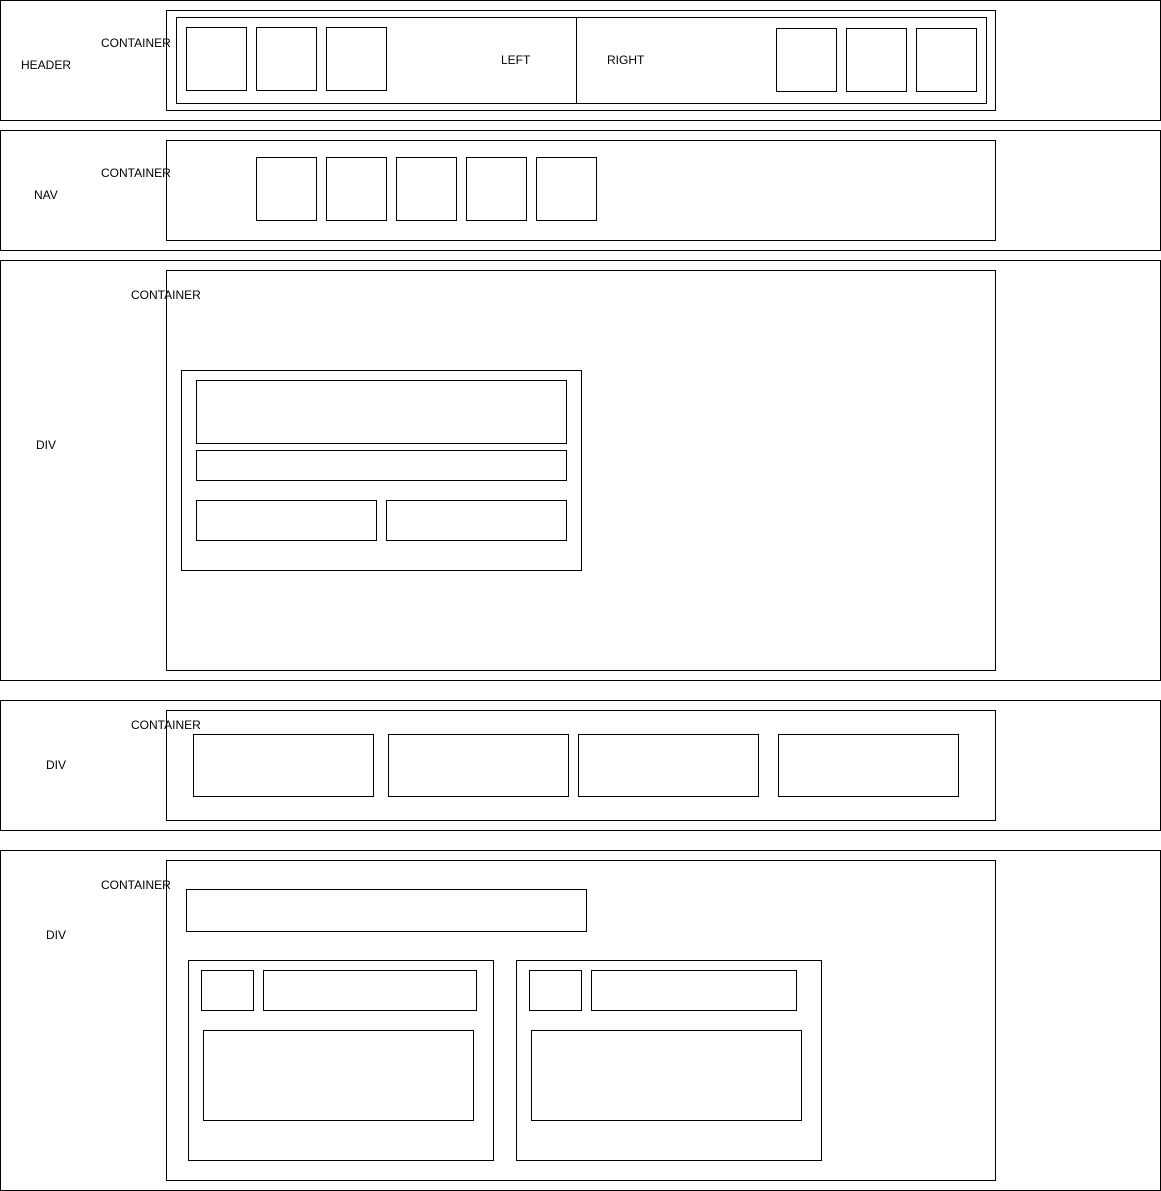 The height and width of the screenshot is (1191, 1161). Describe the element at coordinates (136, 173) in the screenshot. I see `nav-container-label: CONTAINER` at that location.